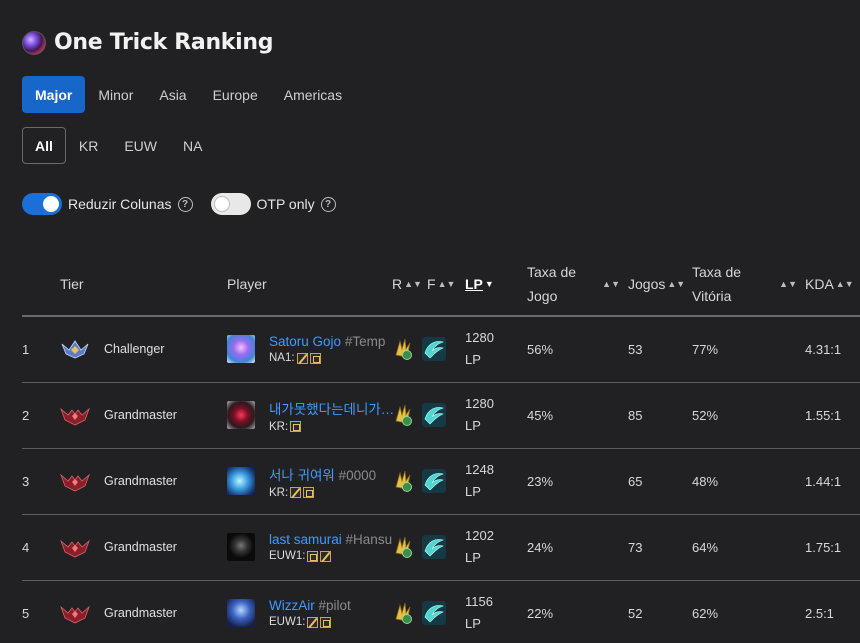  What do you see at coordinates (305, 539) in the screenshot?
I see `player-name-link: last samurai` at bounding box center [305, 539].